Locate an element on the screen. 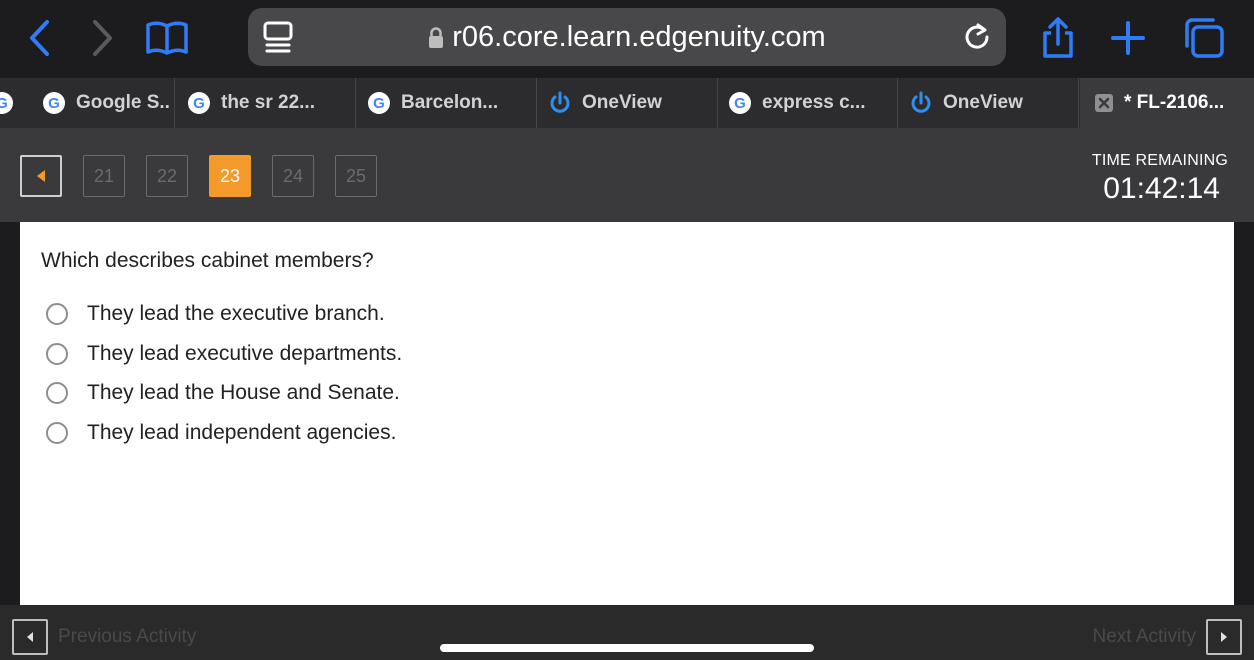 The image size is (1254, 660). tabs-icon is located at coordinates (1204, 38).